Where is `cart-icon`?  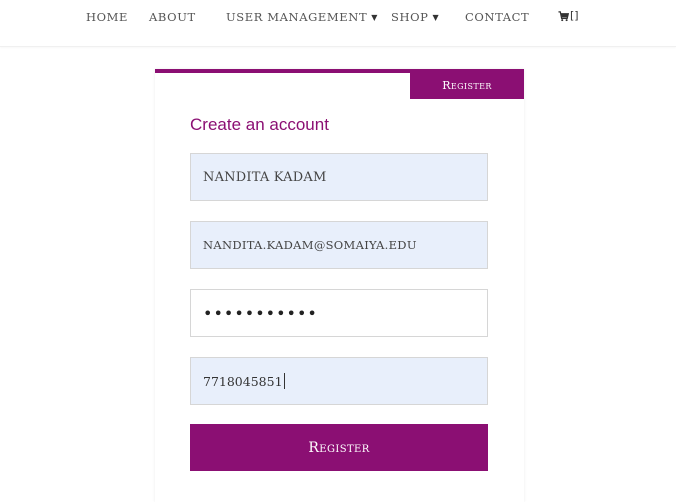
cart-icon is located at coordinates (563, 15).